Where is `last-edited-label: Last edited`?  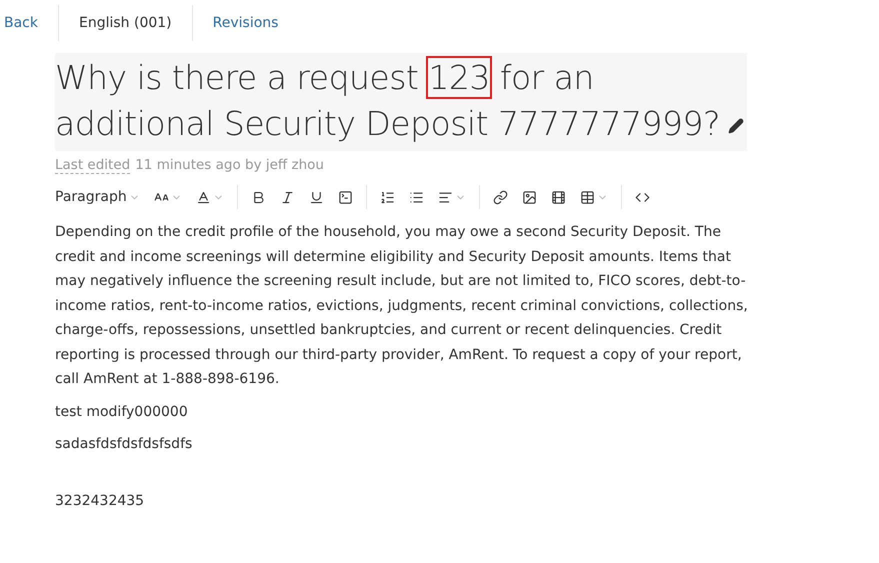
last-edited-label: Last edited is located at coordinates (92, 165).